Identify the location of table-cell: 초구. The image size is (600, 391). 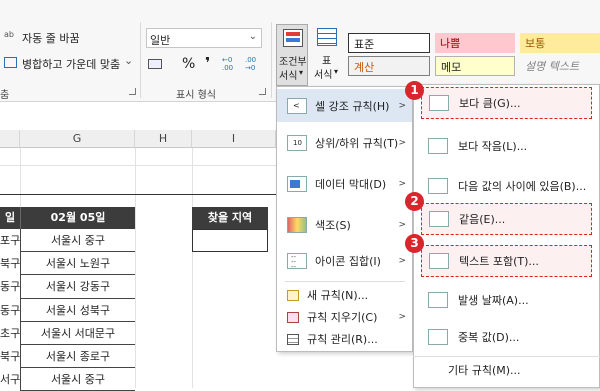
(10, 333).